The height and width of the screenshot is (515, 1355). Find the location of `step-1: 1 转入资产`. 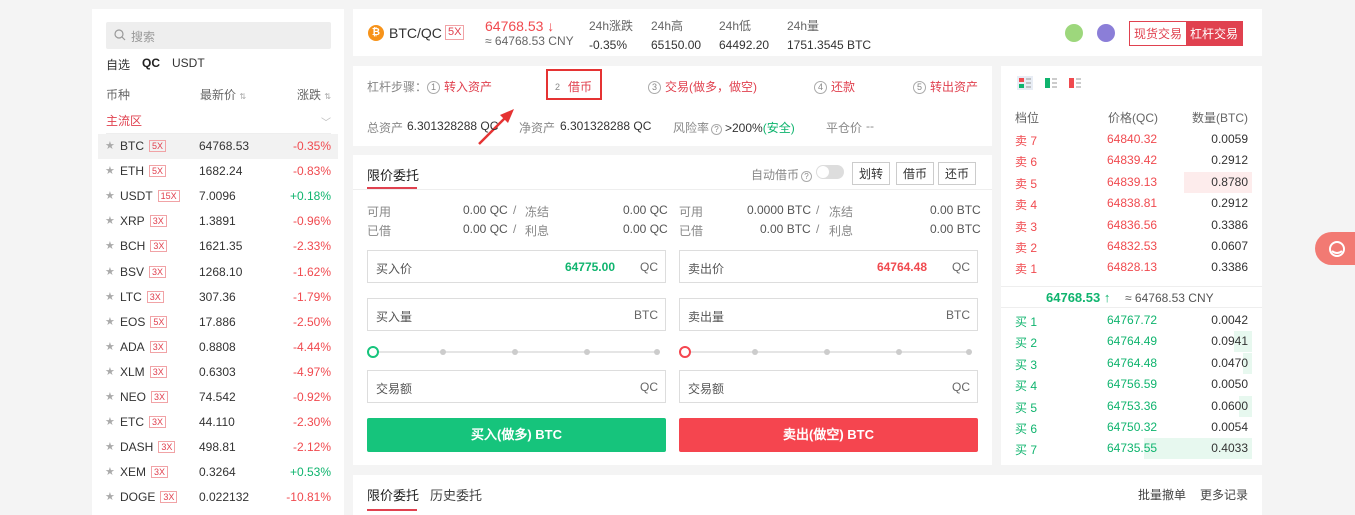

step-1: 1 转入资产 is located at coordinates (459, 86).